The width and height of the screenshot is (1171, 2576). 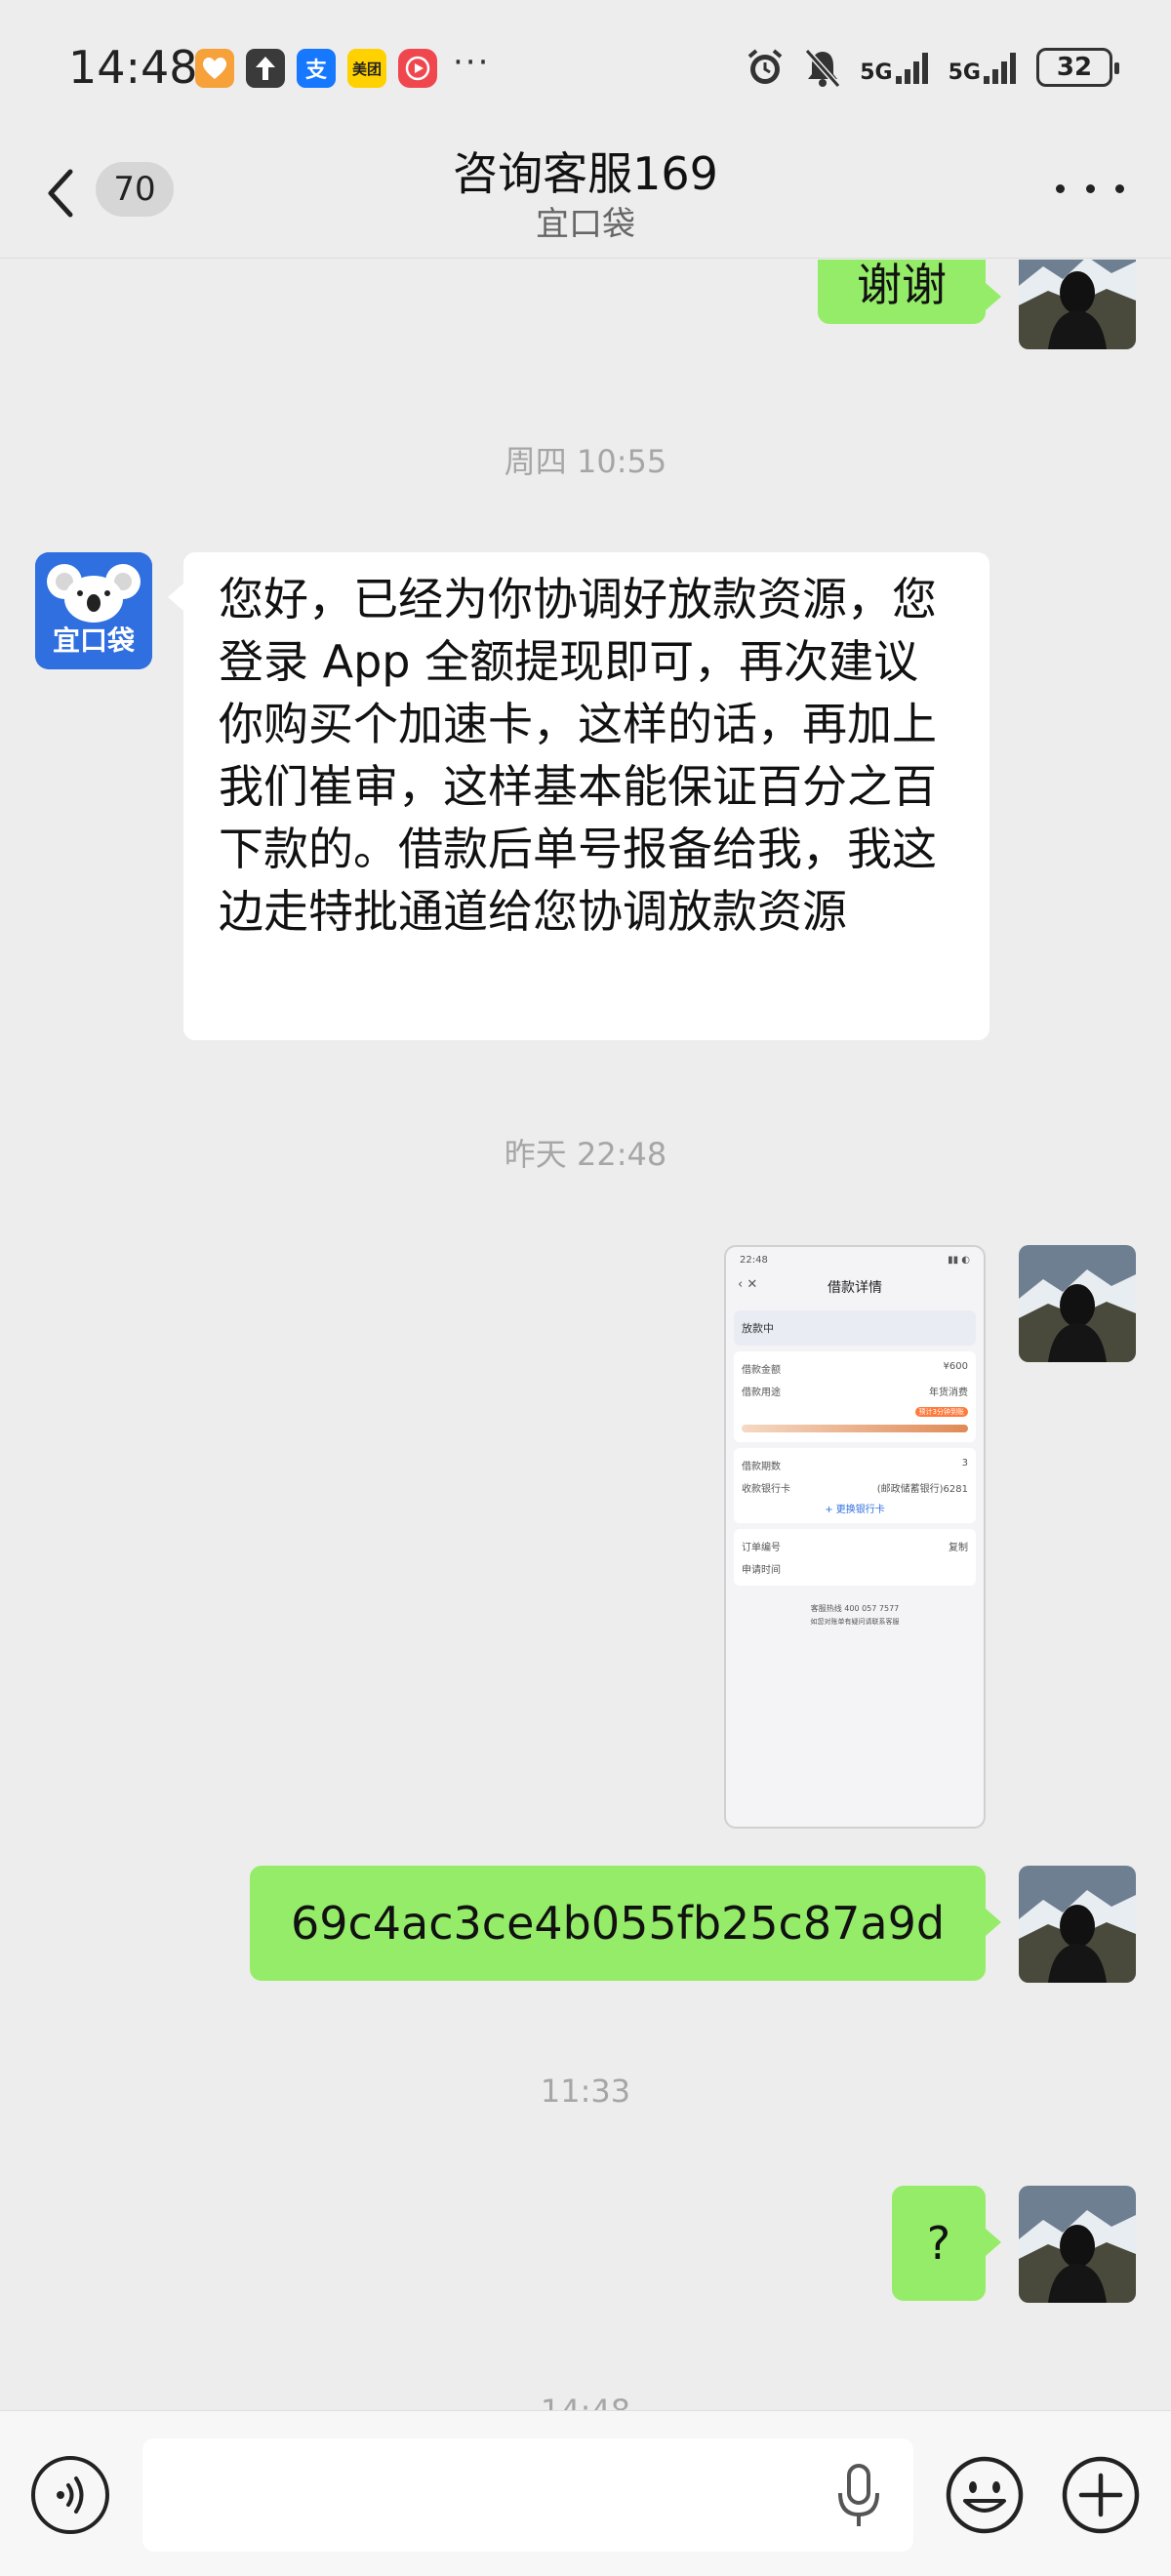 What do you see at coordinates (315, 71) in the screenshot?
I see `alipay-glyph: 支` at bounding box center [315, 71].